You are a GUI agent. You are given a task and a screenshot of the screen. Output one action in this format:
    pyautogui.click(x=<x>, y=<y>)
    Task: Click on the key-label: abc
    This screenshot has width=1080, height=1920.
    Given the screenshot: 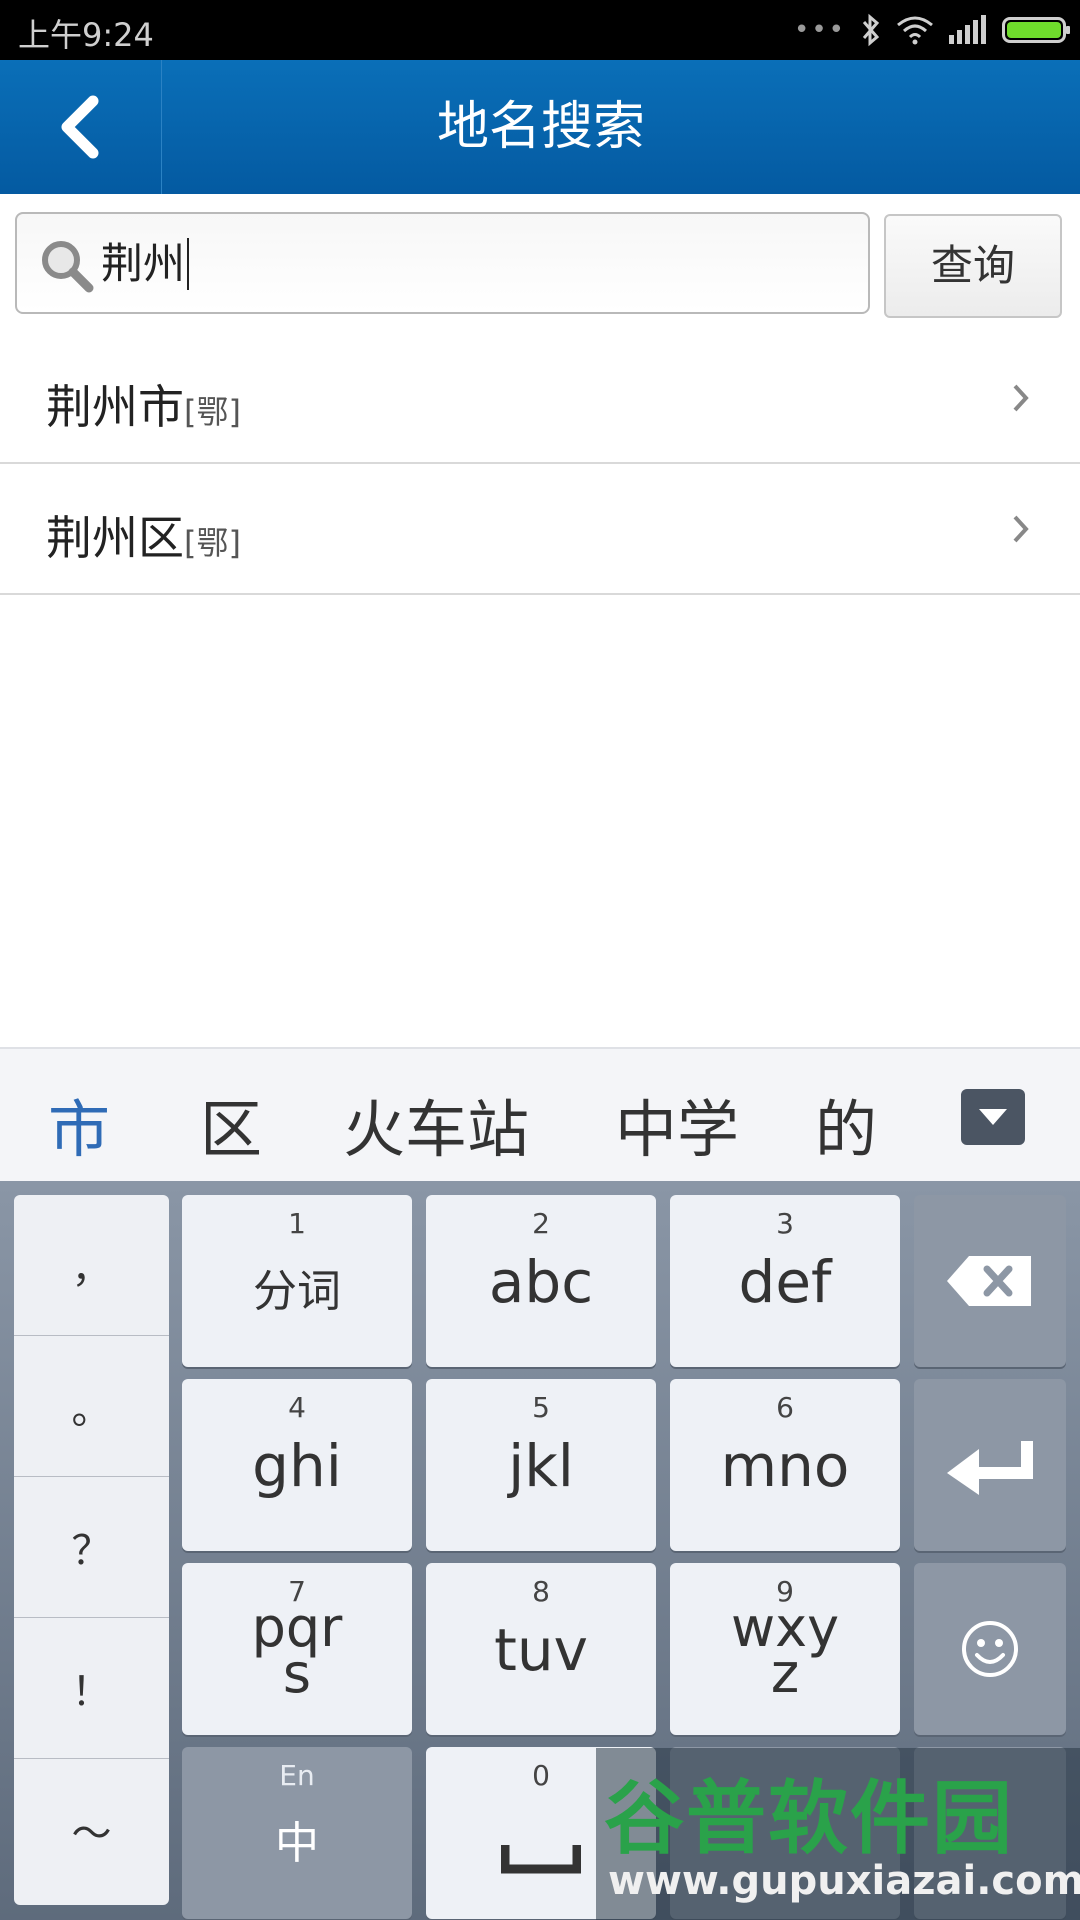 What is the action you would take?
    pyautogui.click(x=541, y=1282)
    